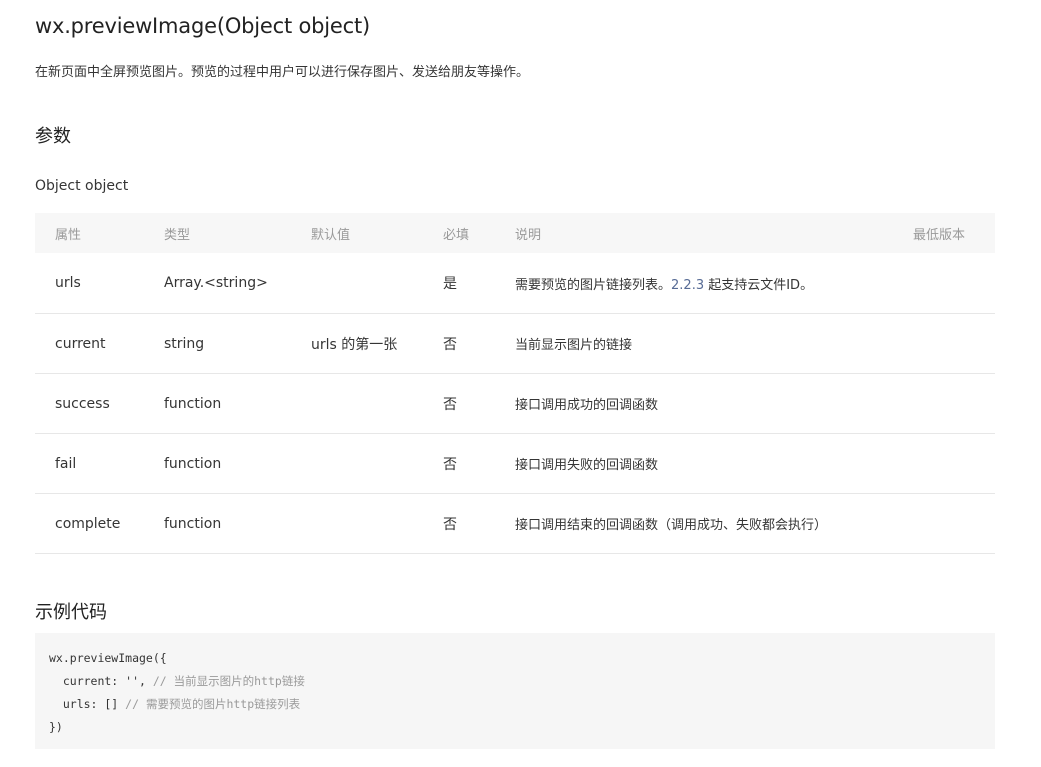 The height and width of the screenshot is (767, 1041). What do you see at coordinates (954, 233) in the screenshot?
I see `header-min-version: 最低版本` at bounding box center [954, 233].